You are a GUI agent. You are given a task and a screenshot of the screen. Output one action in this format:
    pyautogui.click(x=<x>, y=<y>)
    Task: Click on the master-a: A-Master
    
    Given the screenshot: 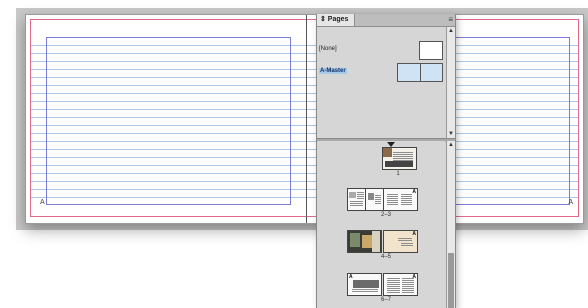 What is the action you would take?
    pyautogui.click(x=381, y=72)
    